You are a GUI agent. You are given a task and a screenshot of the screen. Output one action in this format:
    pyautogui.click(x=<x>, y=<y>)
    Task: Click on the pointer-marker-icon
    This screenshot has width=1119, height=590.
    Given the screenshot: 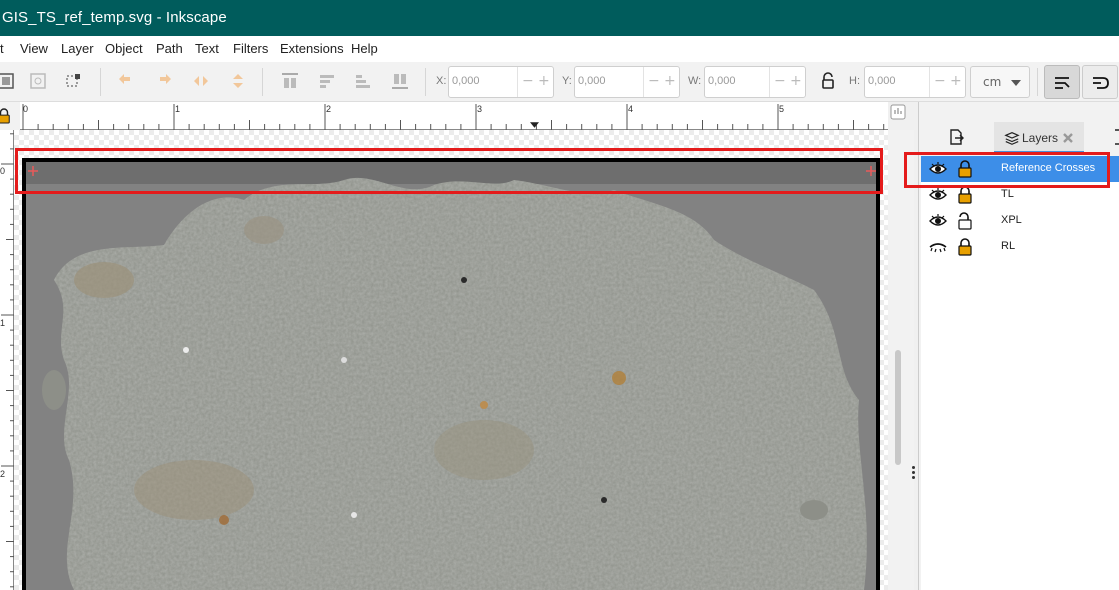 What is the action you would take?
    pyautogui.click(x=534, y=125)
    